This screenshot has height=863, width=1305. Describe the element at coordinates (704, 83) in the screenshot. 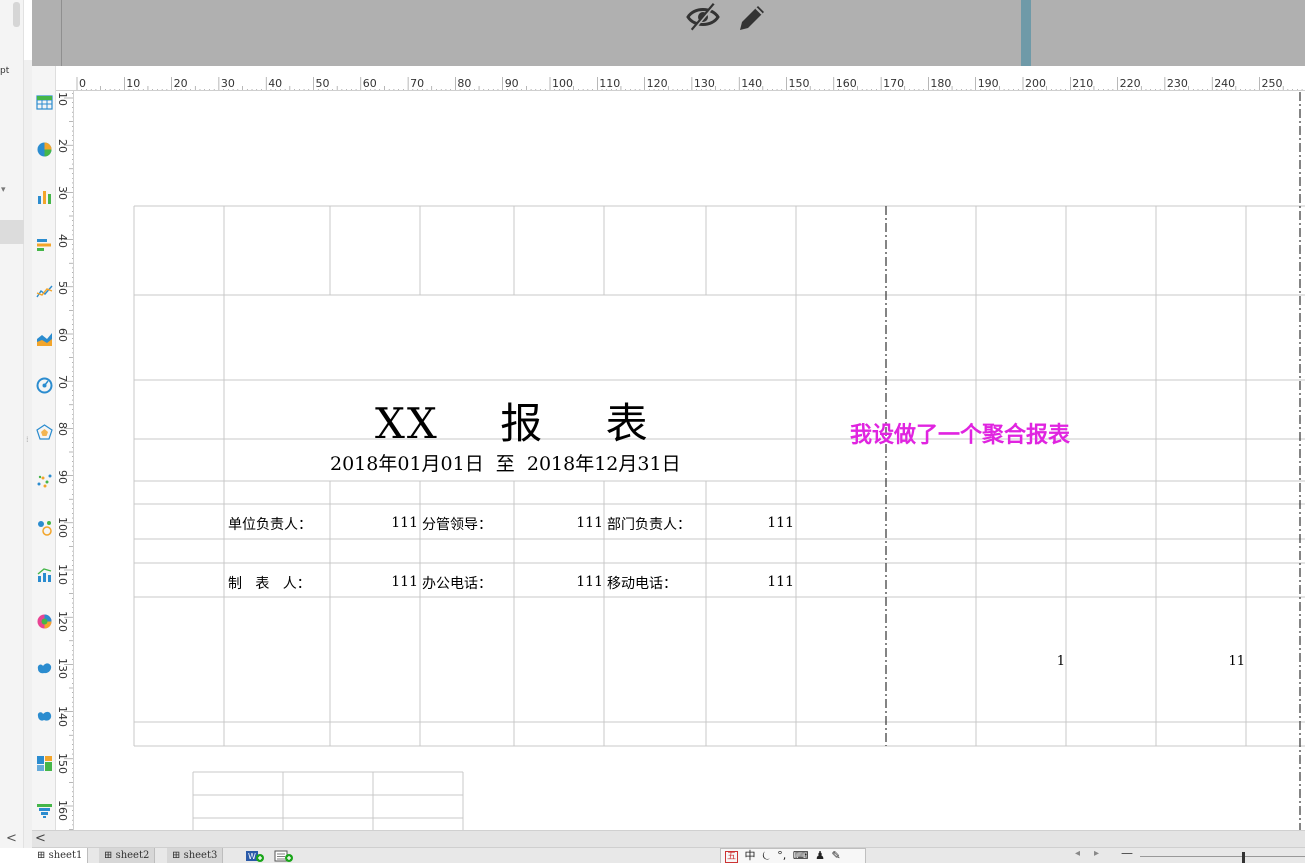

I see `h-ruler-label: 130` at that location.